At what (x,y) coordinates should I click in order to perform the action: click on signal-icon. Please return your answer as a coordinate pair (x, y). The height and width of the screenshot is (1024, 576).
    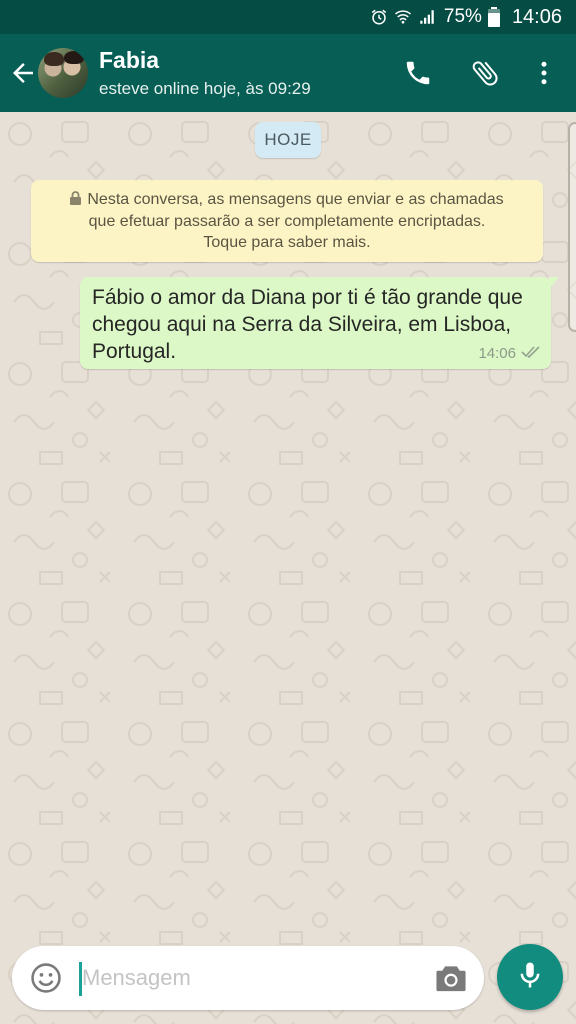
    Looking at the image, I should click on (427, 17).